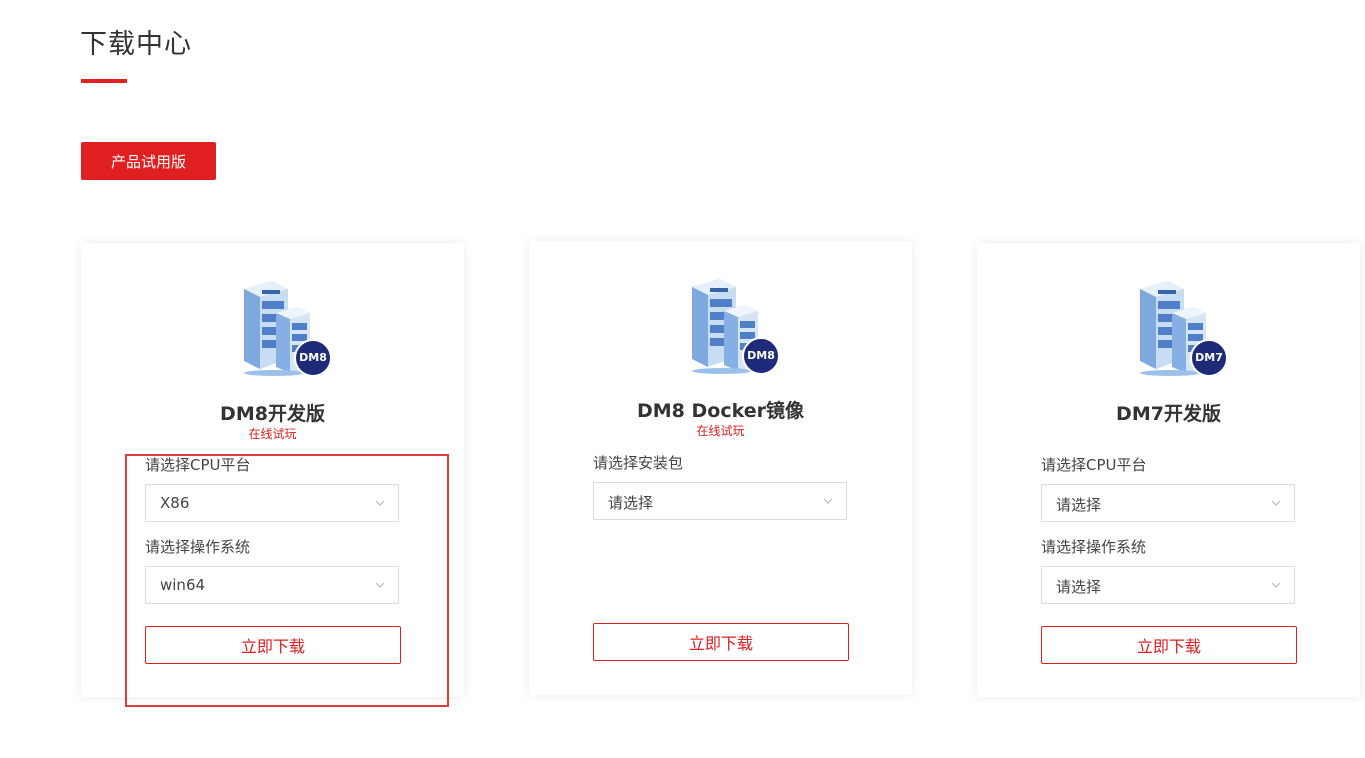 The width and height of the screenshot is (1365, 758). I want to click on server-stack-icon: DM7, so click(1180, 327).